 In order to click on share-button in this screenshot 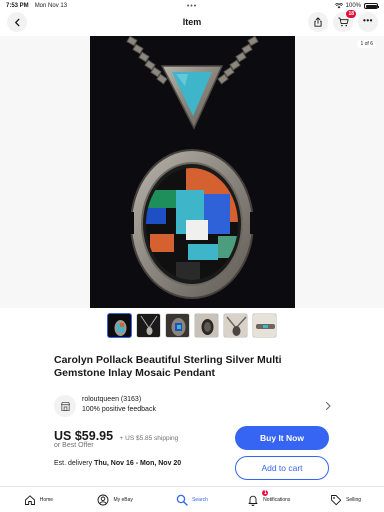, I will do `click(318, 22)`.